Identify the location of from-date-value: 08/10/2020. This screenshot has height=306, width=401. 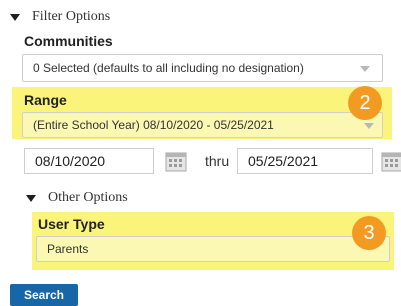
(70, 161).